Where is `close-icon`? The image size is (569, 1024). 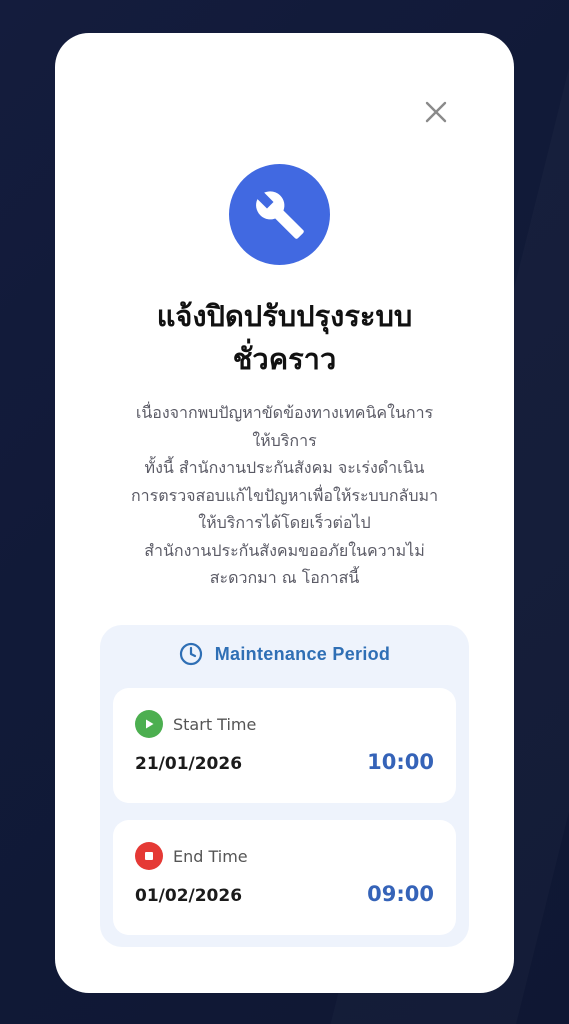 close-icon is located at coordinates (436, 112).